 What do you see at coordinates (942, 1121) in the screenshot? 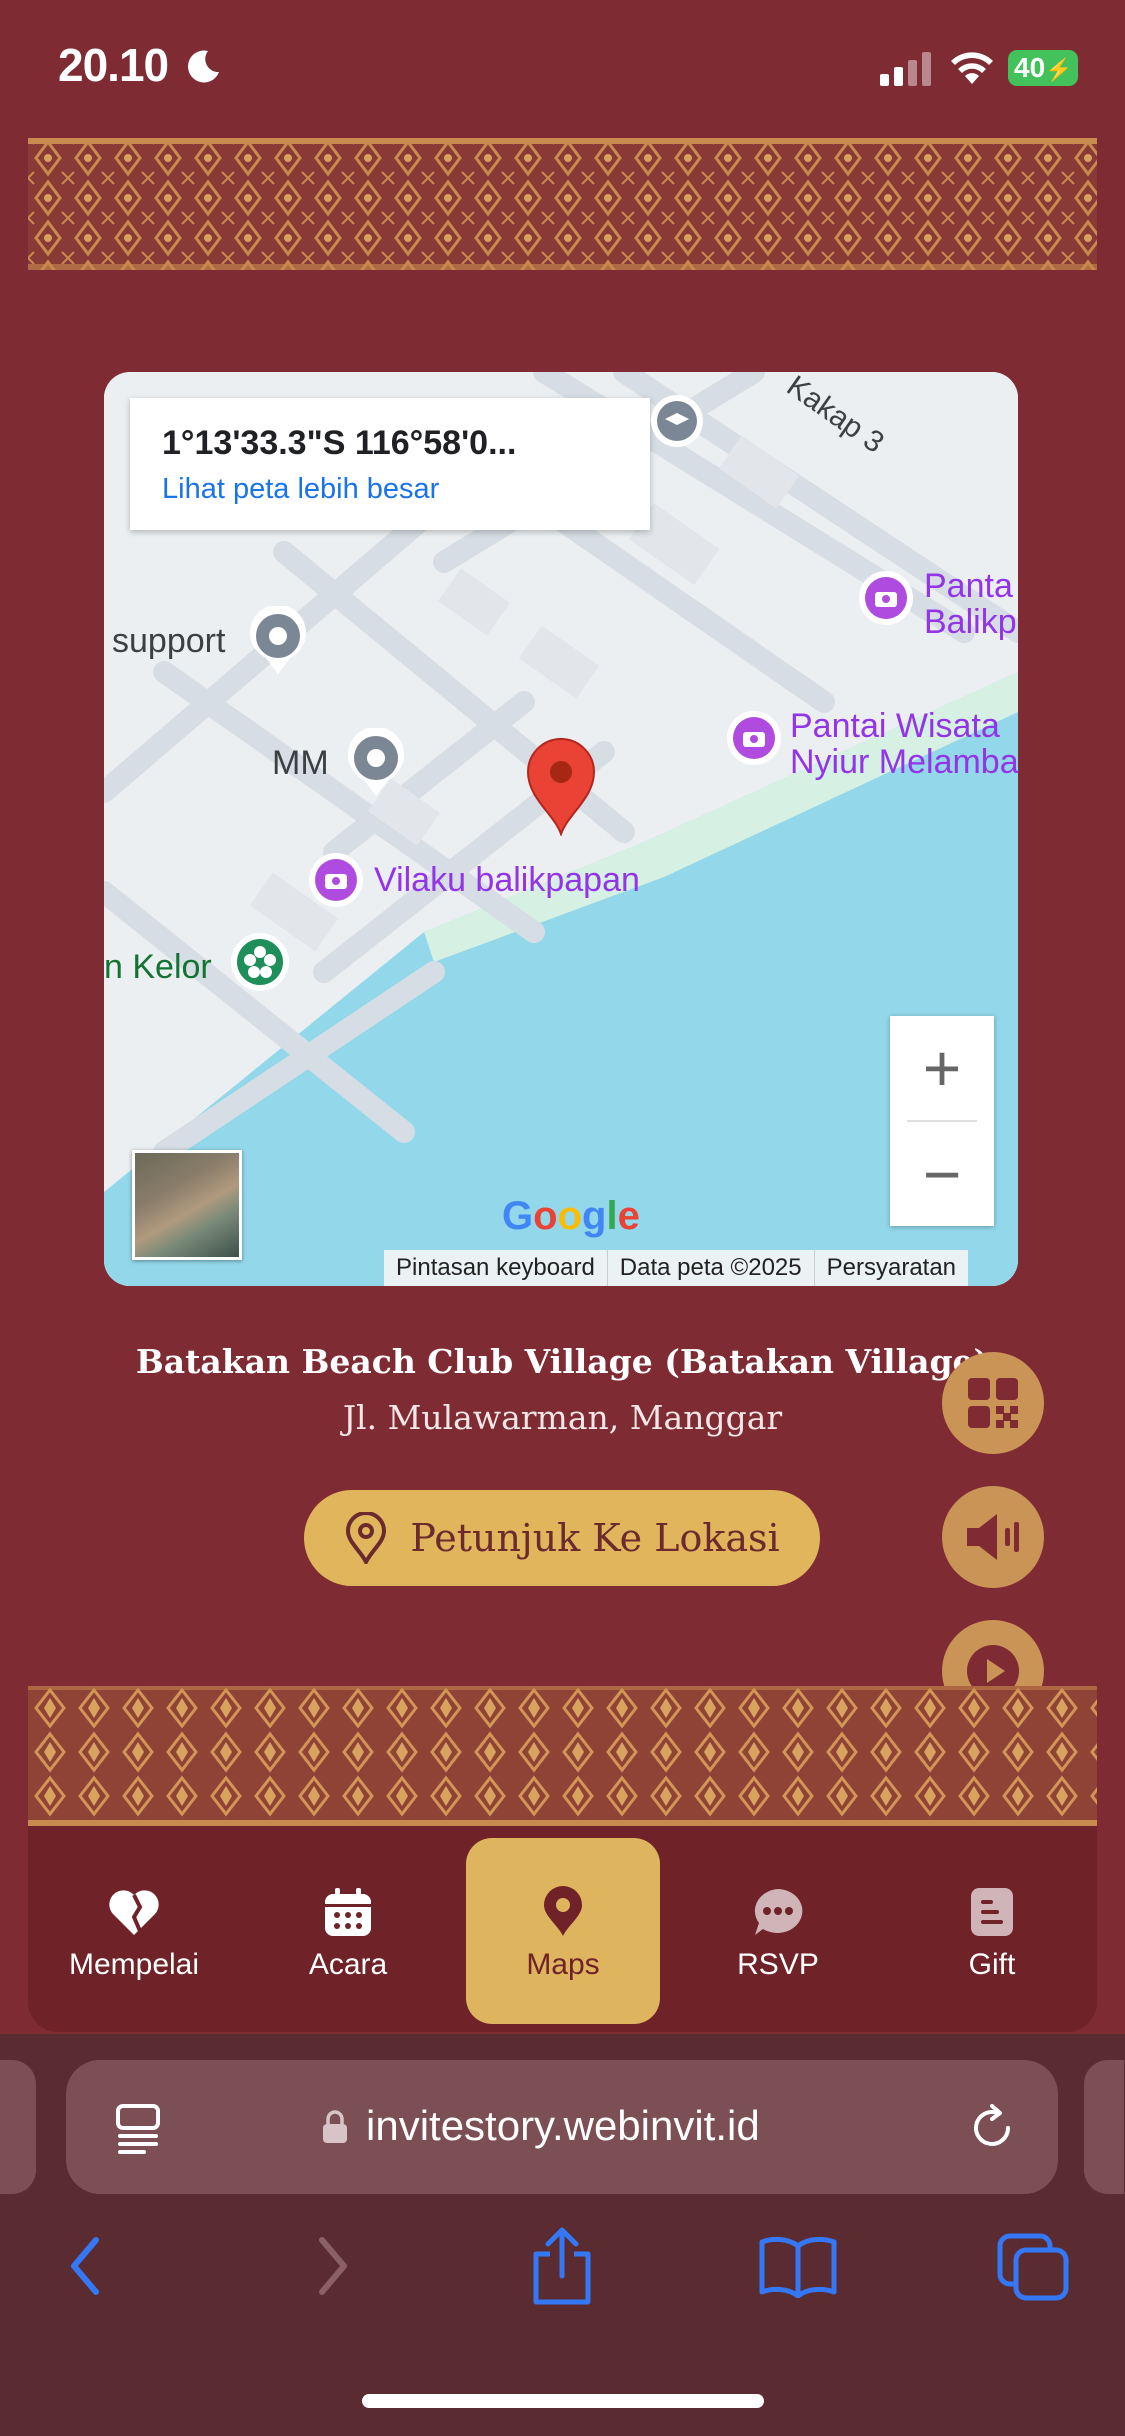
I see `zoom-control: + −` at bounding box center [942, 1121].